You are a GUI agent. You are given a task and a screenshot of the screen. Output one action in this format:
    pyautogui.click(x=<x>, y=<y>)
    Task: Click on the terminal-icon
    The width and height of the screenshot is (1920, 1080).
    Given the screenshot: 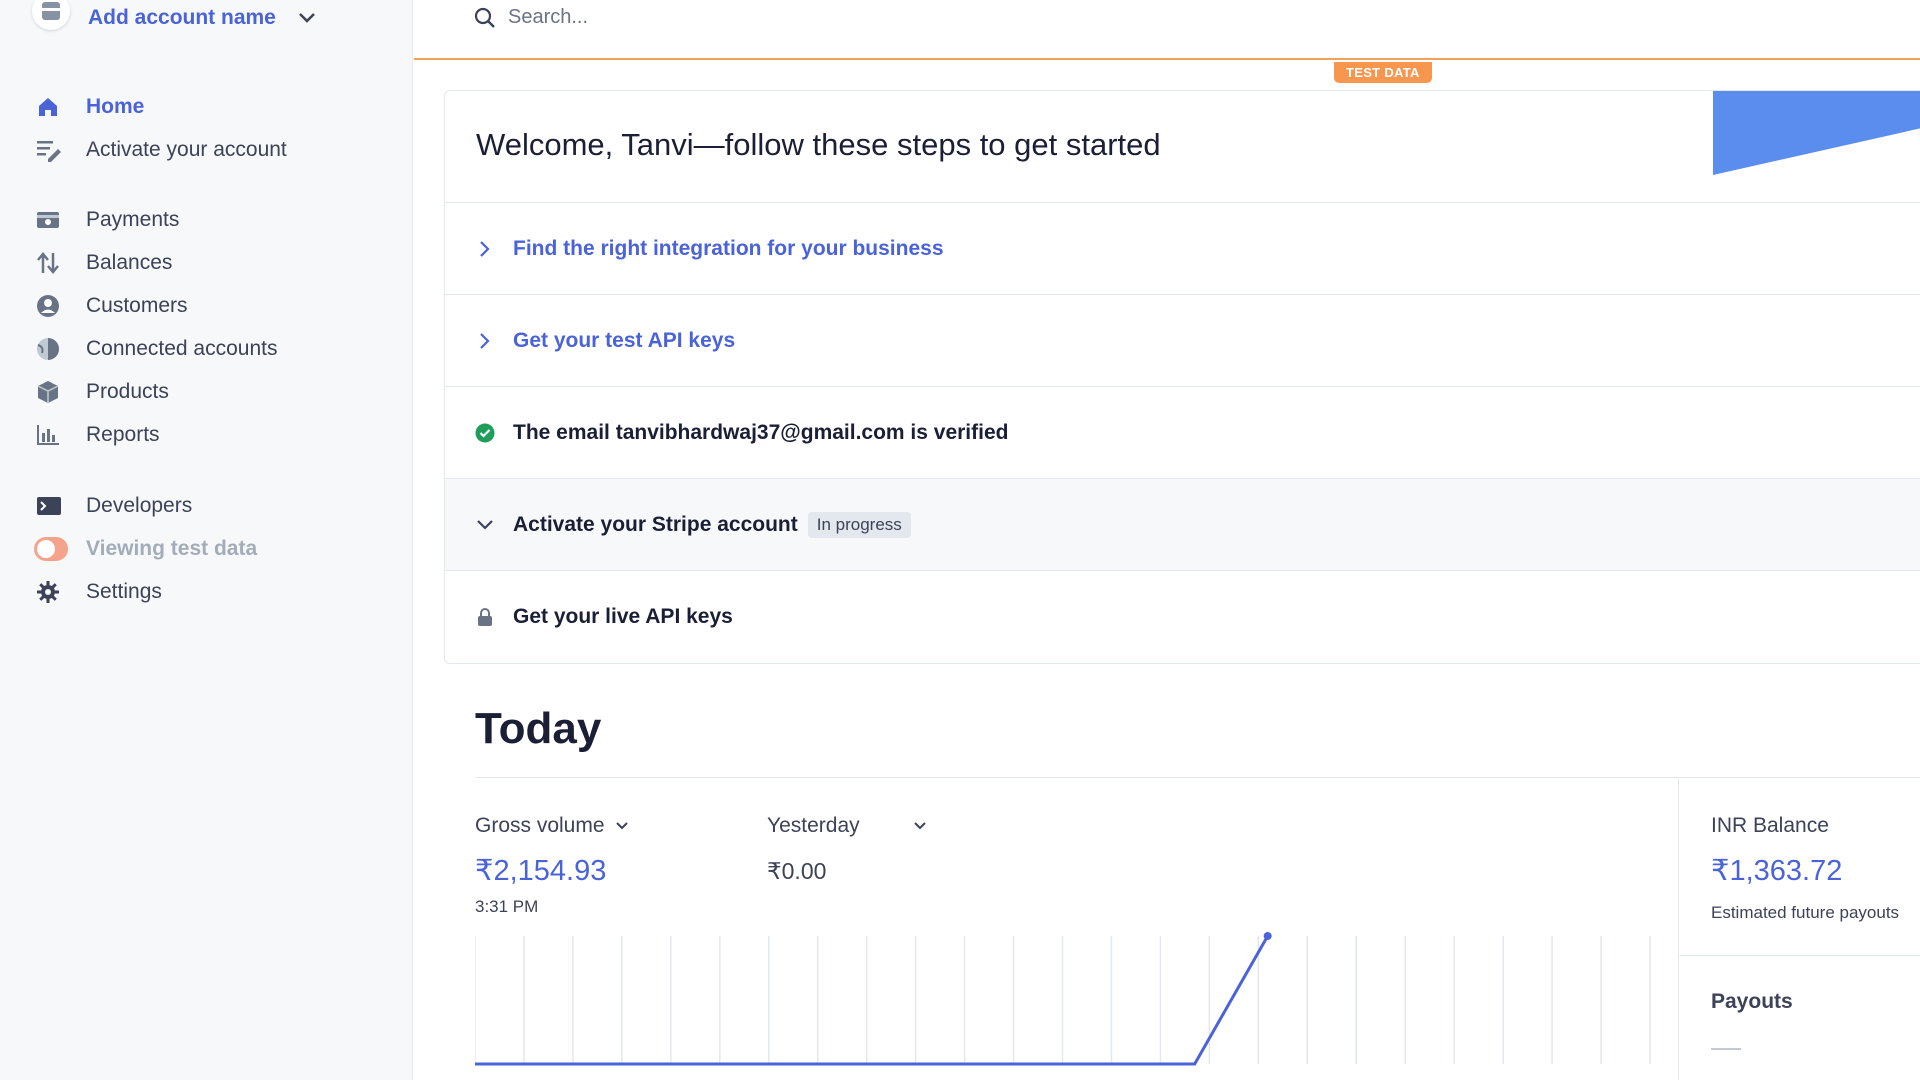 What is the action you would take?
    pyautogui.click(x=52, y=506)
    